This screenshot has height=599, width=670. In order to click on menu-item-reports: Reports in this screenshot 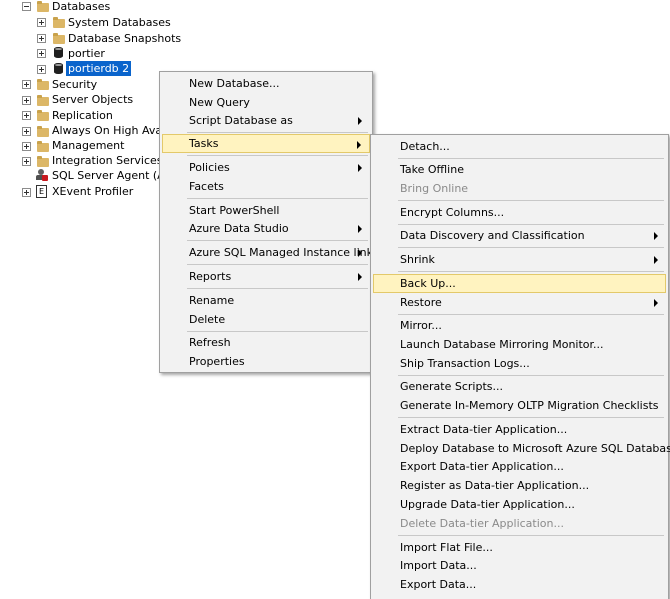, I will do `click(266, 276)`.